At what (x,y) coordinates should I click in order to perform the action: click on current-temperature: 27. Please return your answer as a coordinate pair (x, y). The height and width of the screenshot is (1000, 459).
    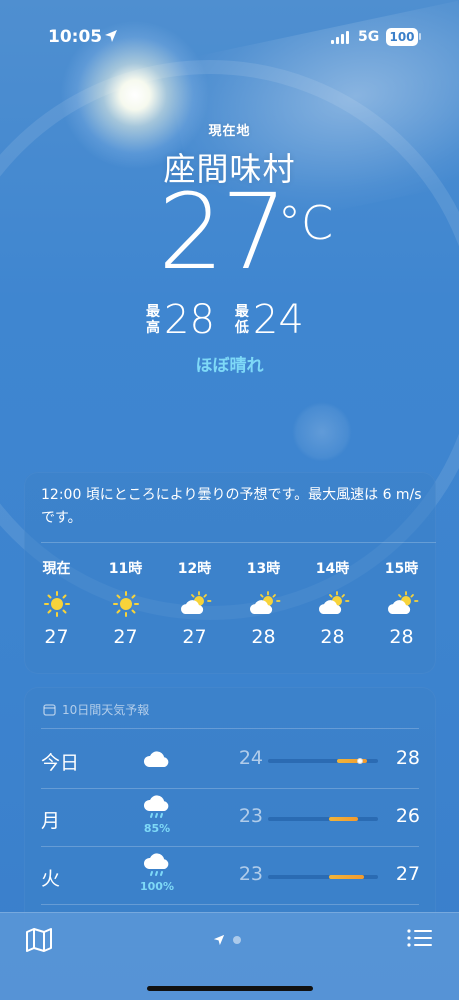
    Looking at the image, I should click on (222, 232).